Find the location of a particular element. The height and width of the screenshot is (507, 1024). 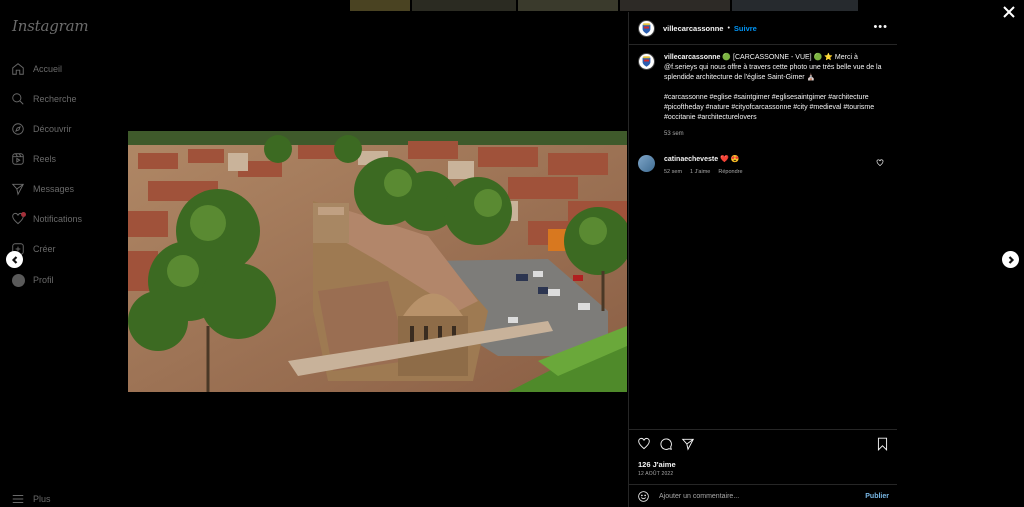

home-icon is located at coordinates (18, 69).